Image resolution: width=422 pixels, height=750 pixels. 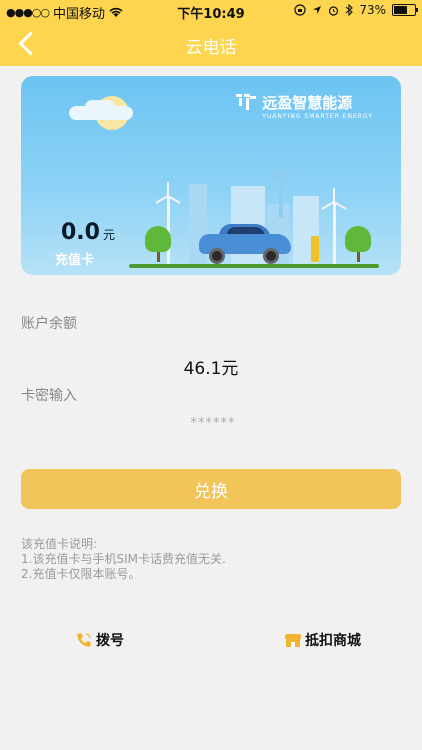 I want to click on card-amount: 0.0 元, so click(x=88, y=232).